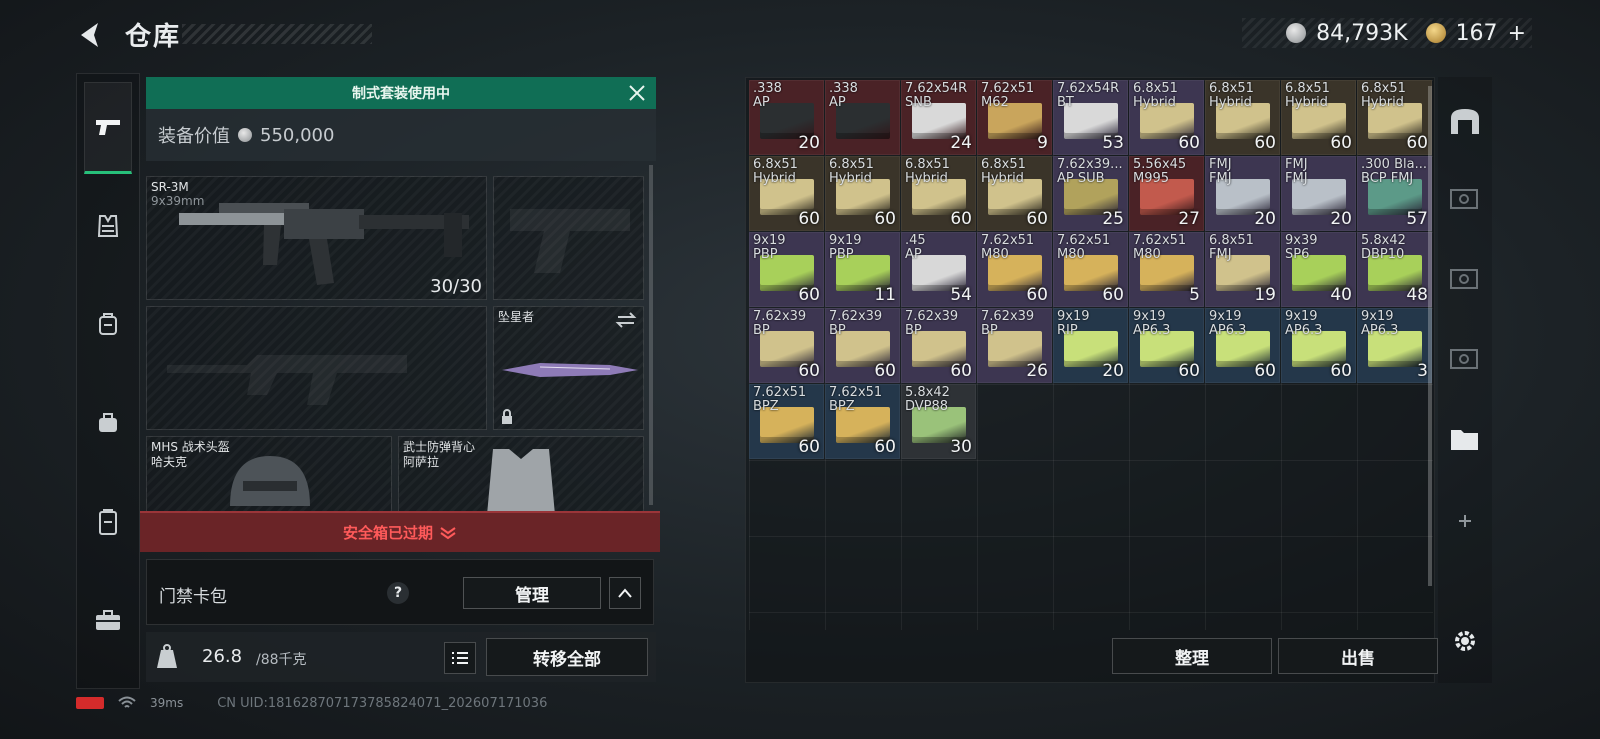  What do you see at coordinates (1242, 269) in the screenshot?
I see `stash-item: 6.8x51 FMJ 19` at bounding box center [1242, 269].